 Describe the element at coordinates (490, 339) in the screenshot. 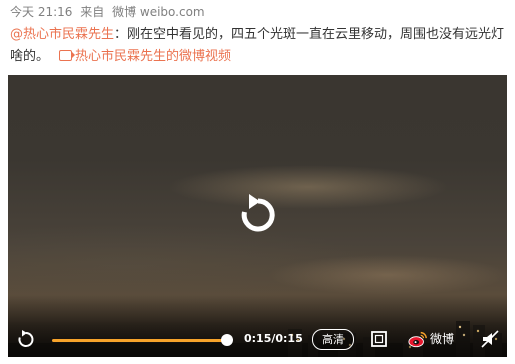

I see `mute-icon` at that location.